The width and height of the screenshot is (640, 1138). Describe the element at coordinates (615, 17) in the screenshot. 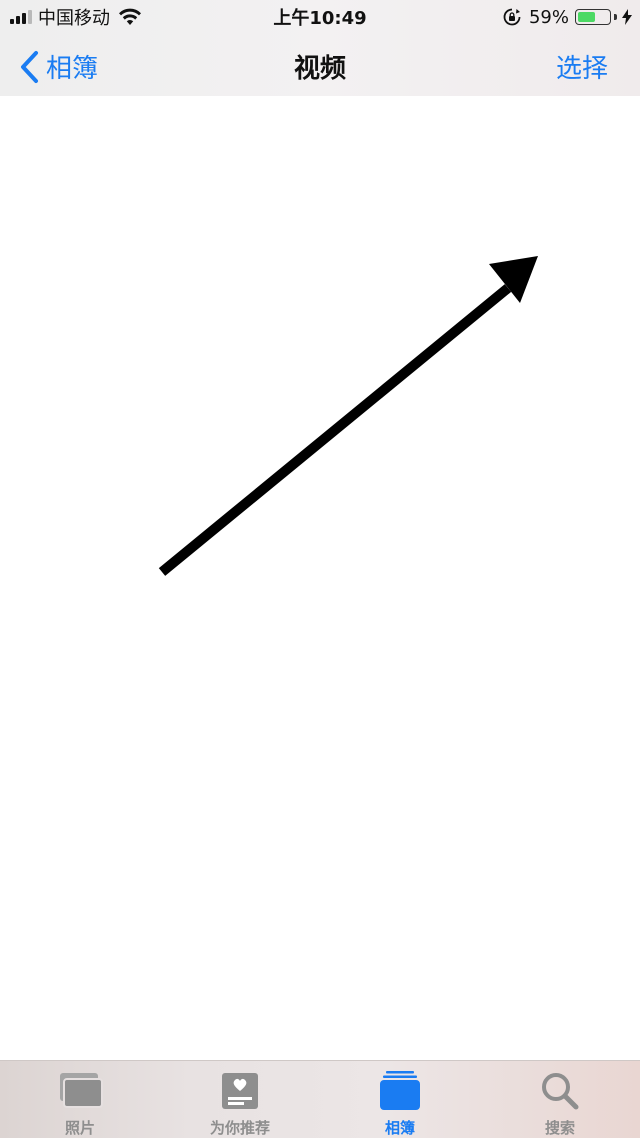

I see `battery-cap` at that location.